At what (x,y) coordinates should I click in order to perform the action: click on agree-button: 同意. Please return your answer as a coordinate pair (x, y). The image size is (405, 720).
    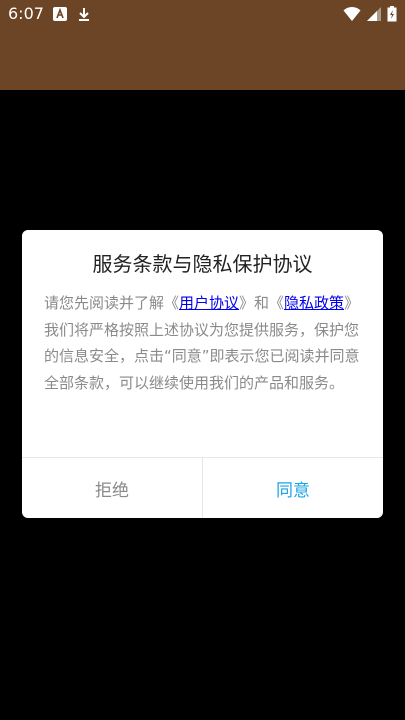
    Looking at the image, I should click on (293, 488).